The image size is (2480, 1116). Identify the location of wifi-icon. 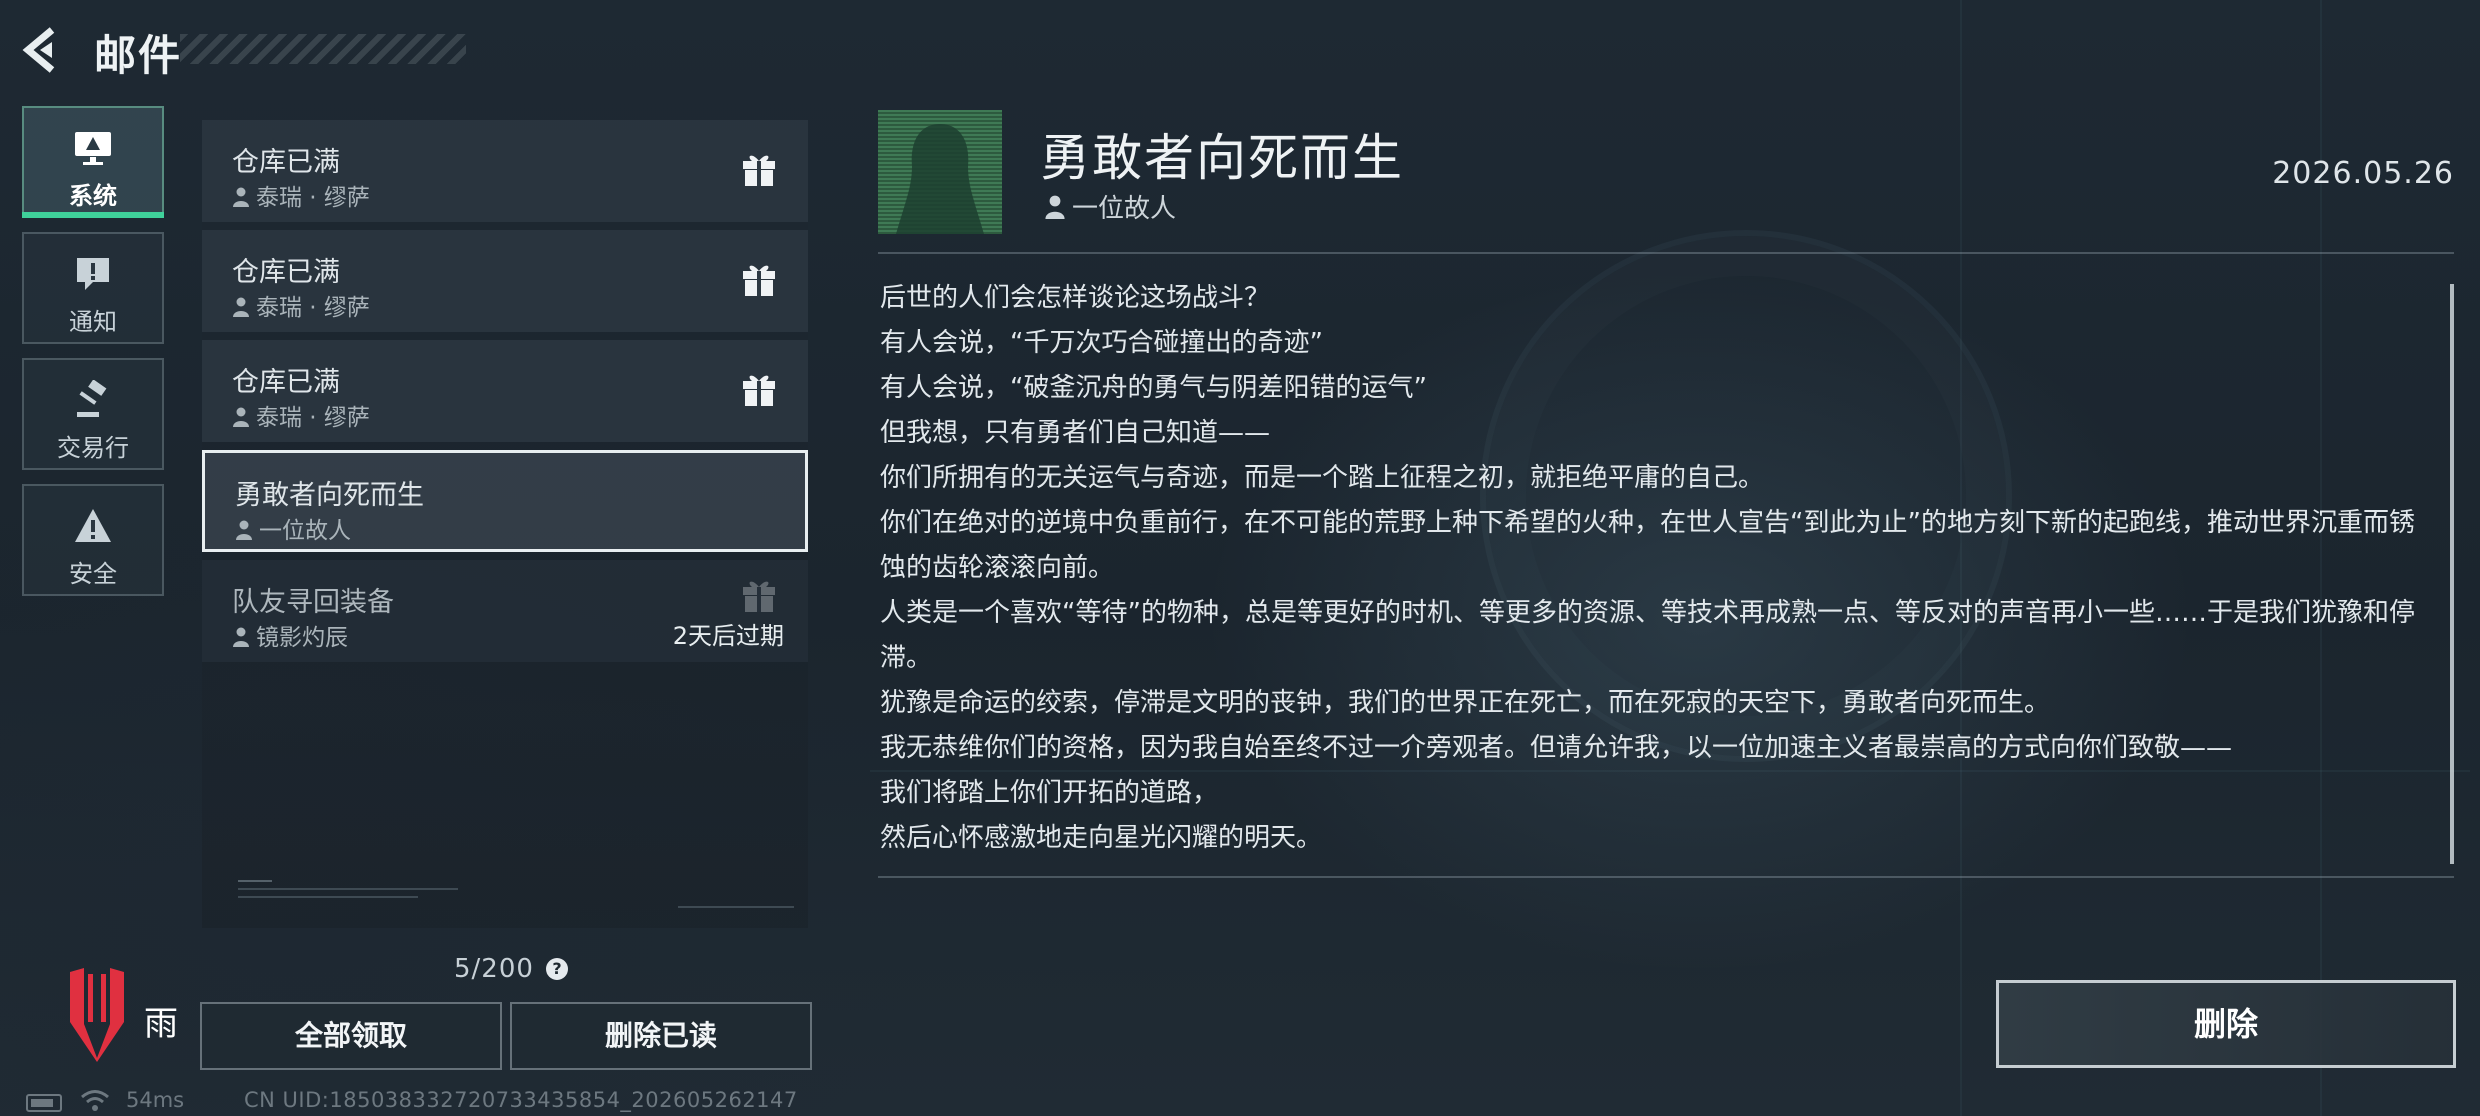
(95, 1100).